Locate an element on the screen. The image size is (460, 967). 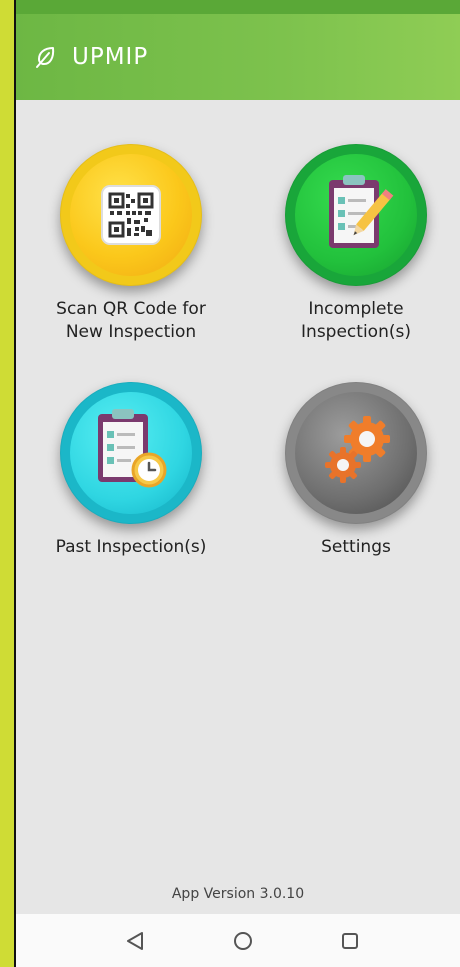
settings-tile: Settings is located at coordinates (355, 470).